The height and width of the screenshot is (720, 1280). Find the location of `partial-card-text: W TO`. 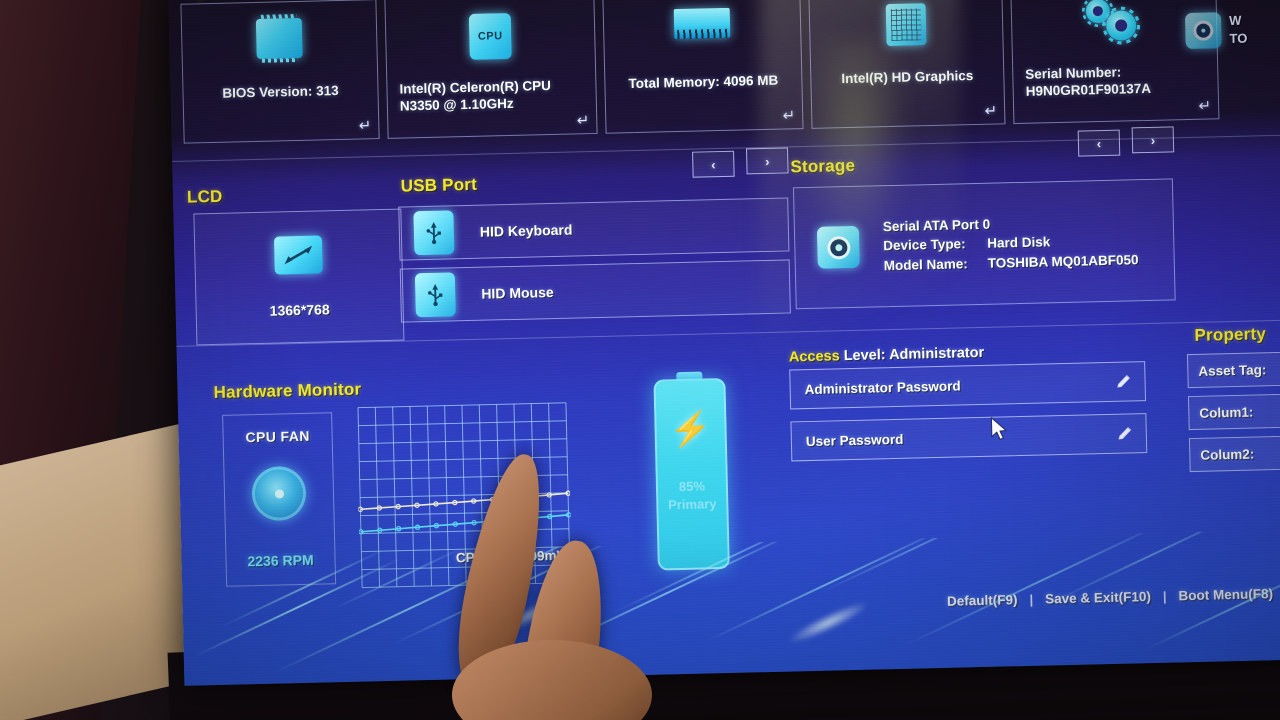

partial-card-text: W TO is located at coordinates (1238, 30).